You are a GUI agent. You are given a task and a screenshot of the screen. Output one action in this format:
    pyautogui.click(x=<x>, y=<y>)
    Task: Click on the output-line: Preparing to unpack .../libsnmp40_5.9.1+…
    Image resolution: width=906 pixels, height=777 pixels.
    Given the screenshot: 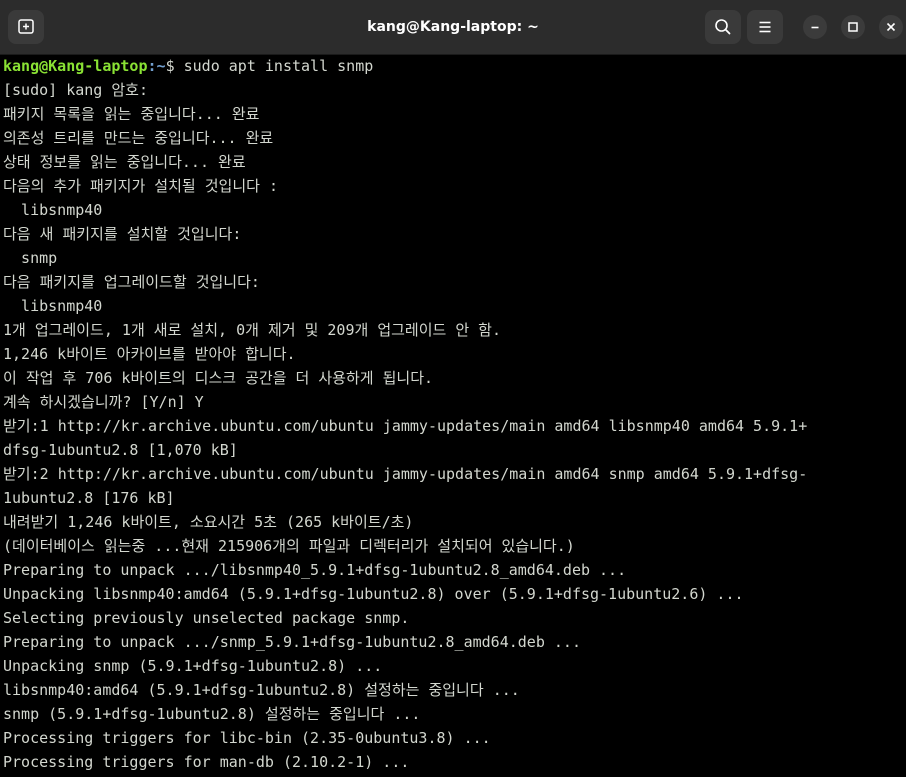 What is the action you would take?
    pyautogui.click(x=315, y=570)
    